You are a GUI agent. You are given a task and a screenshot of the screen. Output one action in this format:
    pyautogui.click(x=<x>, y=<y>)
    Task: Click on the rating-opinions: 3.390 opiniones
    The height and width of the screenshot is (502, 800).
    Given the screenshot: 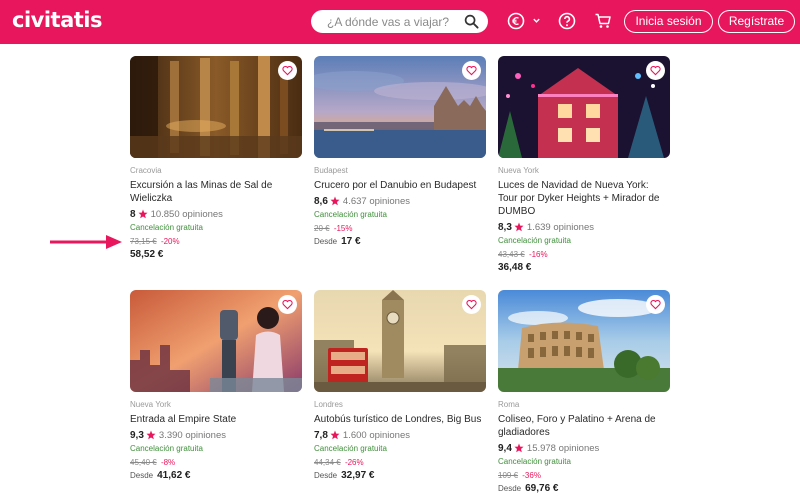 What is the action you would take?
    pyautogui.click(x=192, y=435)
    